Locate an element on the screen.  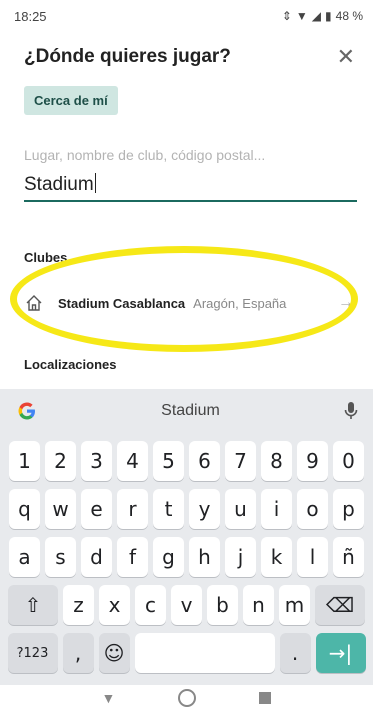
close-icon: ✕ is located at coordinates (346, 57).